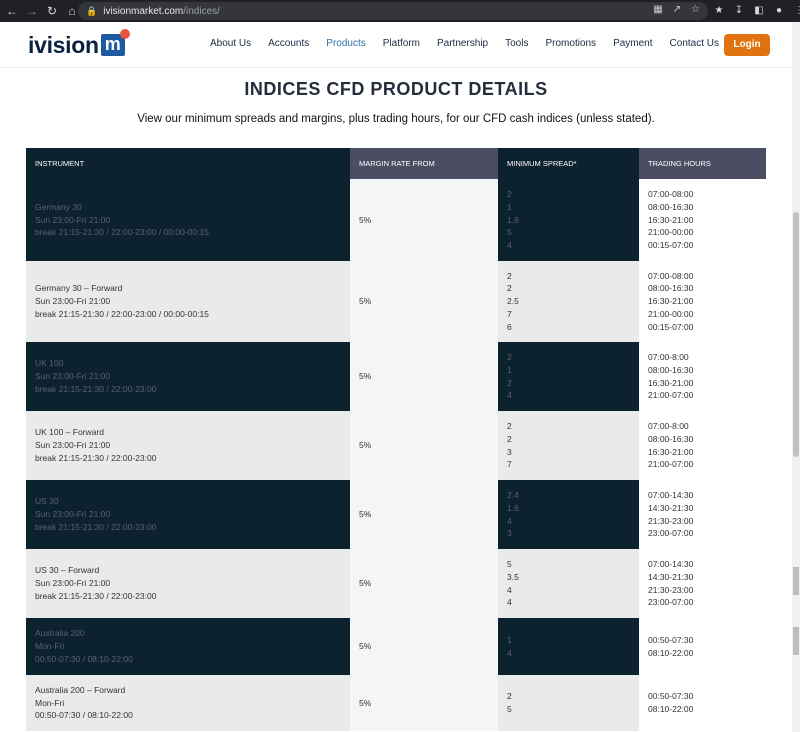  I want to click on extensions-icon: ★, so click(719, 11).